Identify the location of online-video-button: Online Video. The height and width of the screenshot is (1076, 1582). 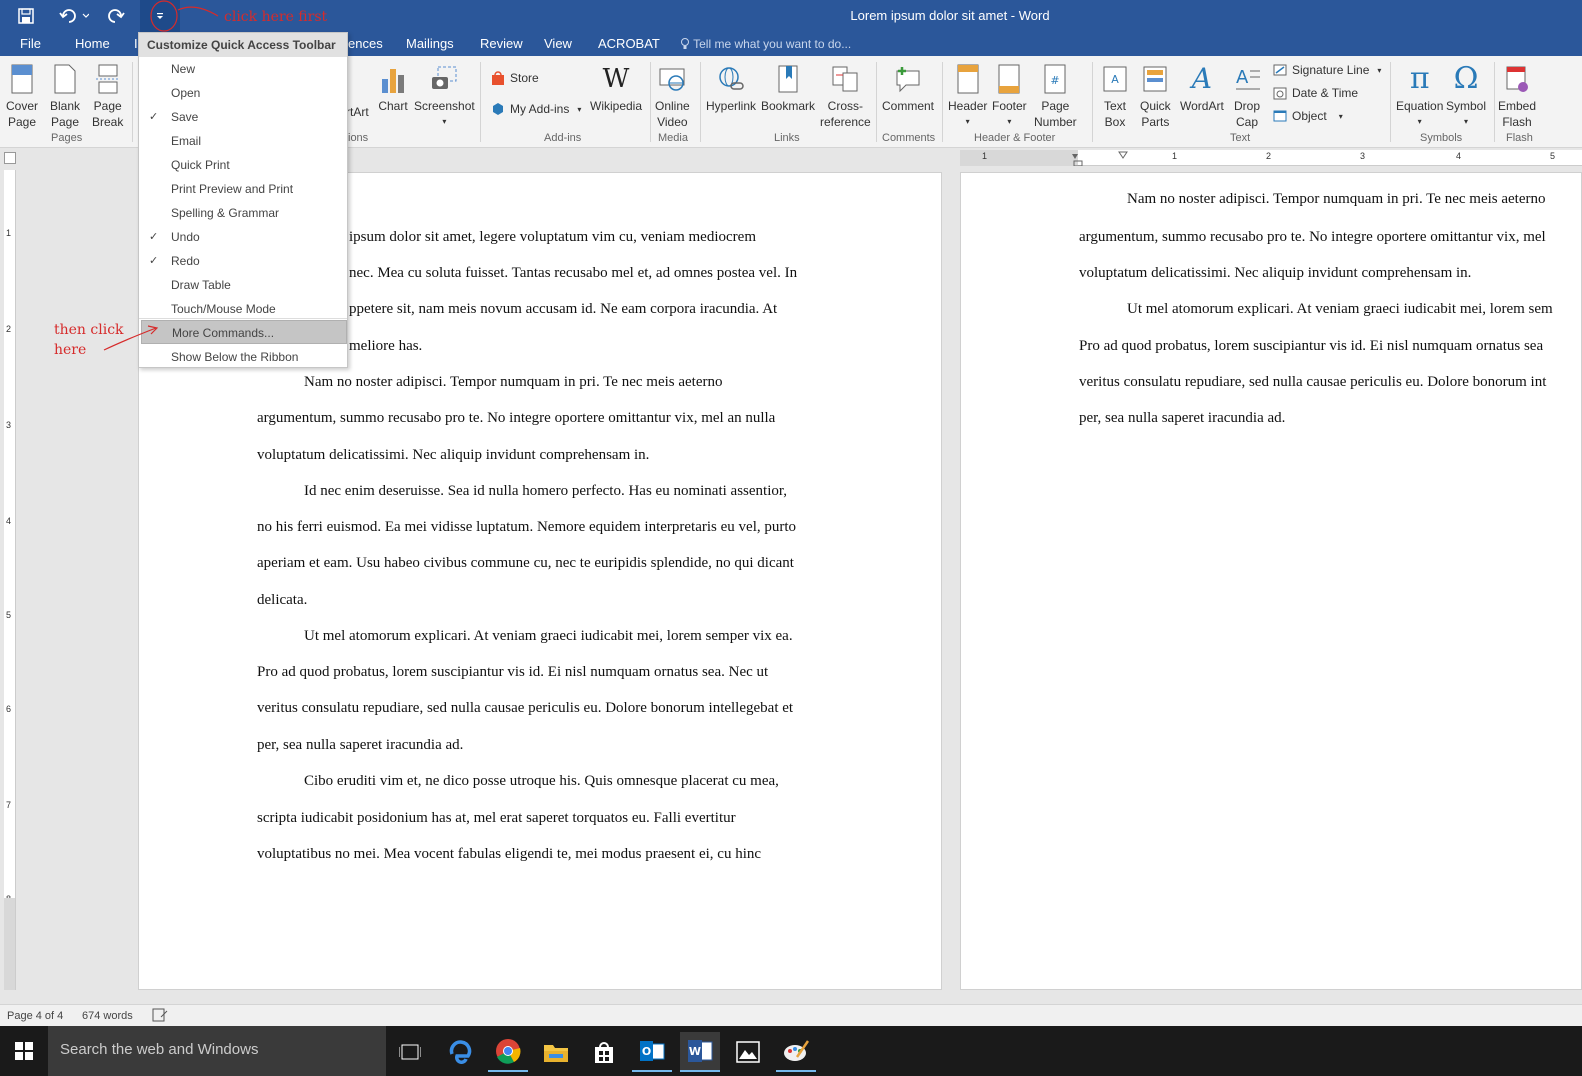
(672, 96).